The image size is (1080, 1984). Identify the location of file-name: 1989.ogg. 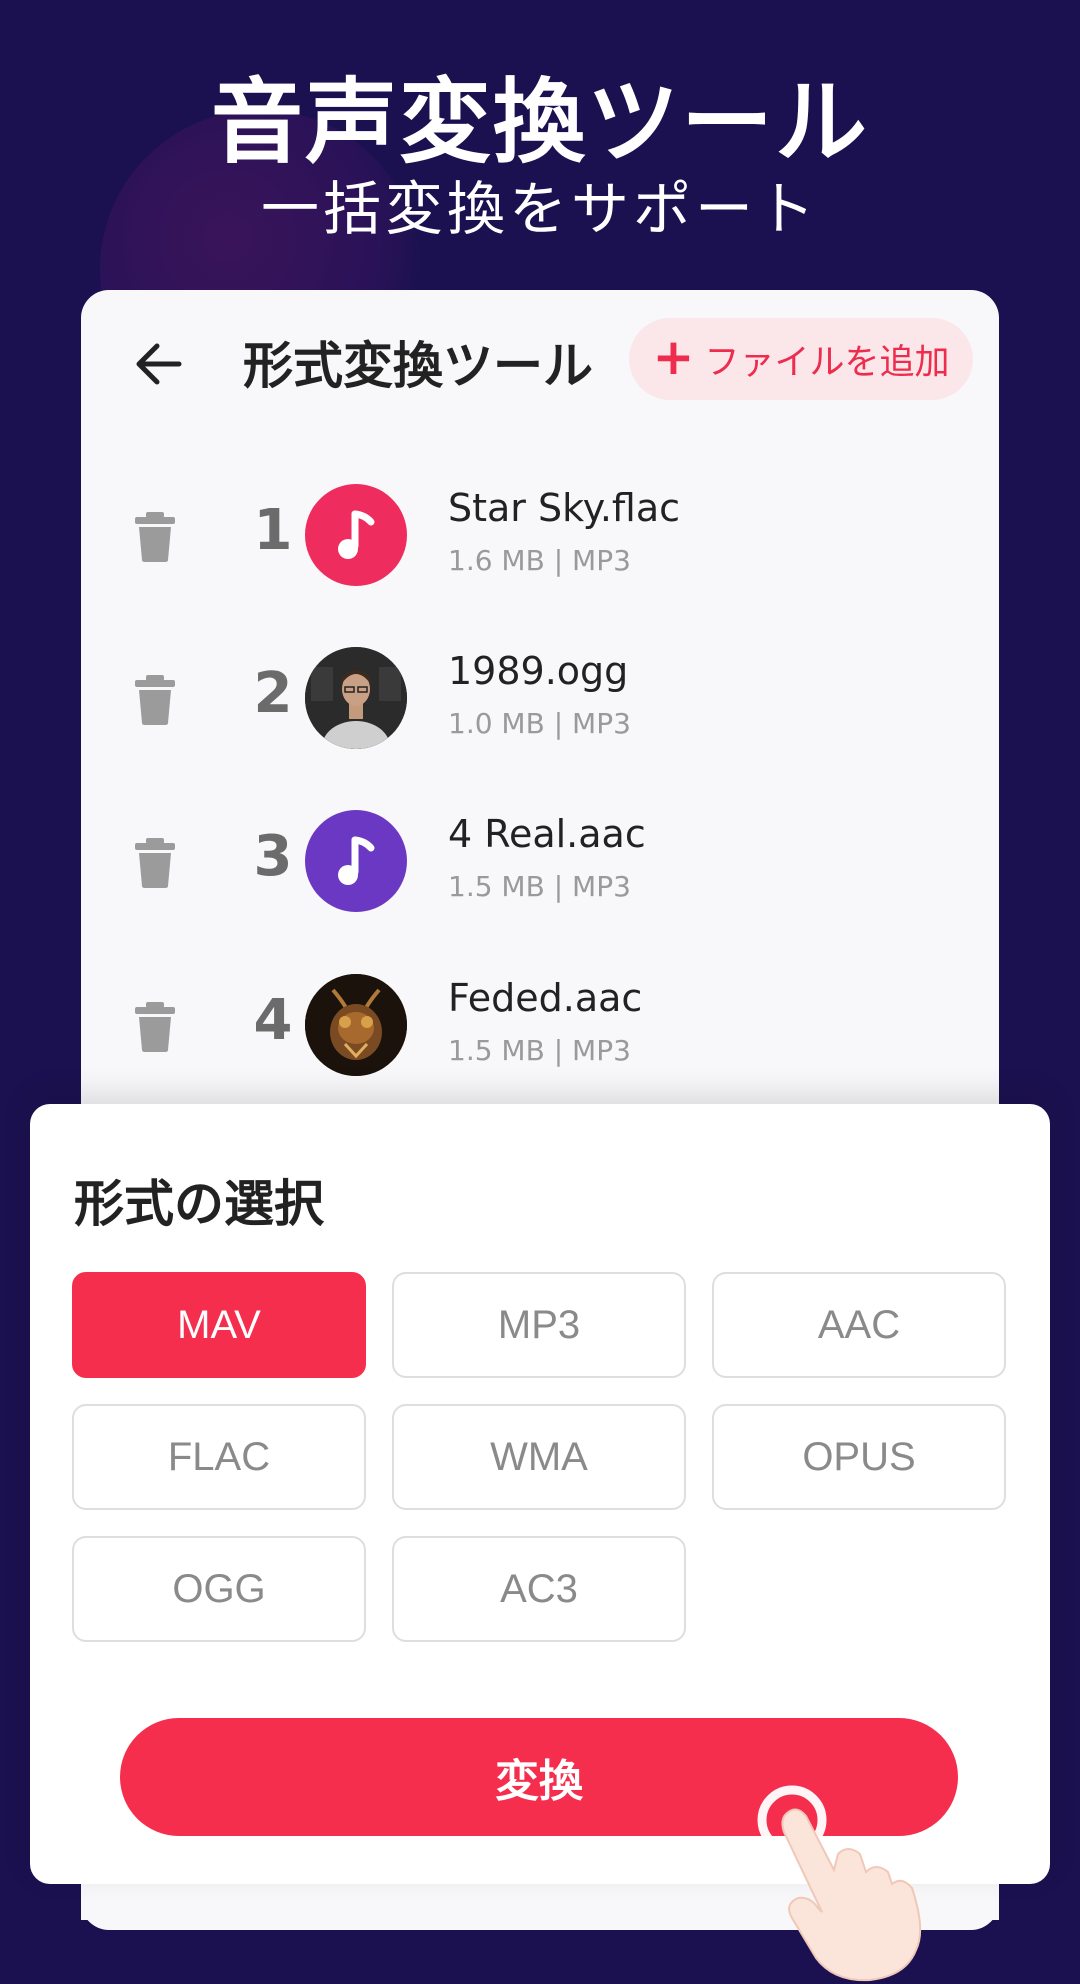
(538, 671).